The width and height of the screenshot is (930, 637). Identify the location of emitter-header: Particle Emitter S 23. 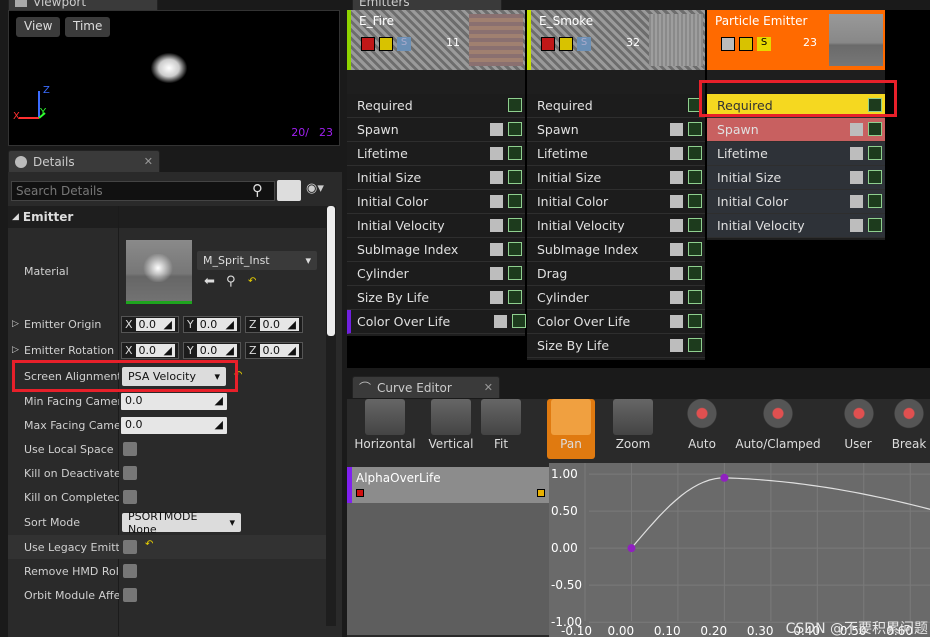
(796, 40).